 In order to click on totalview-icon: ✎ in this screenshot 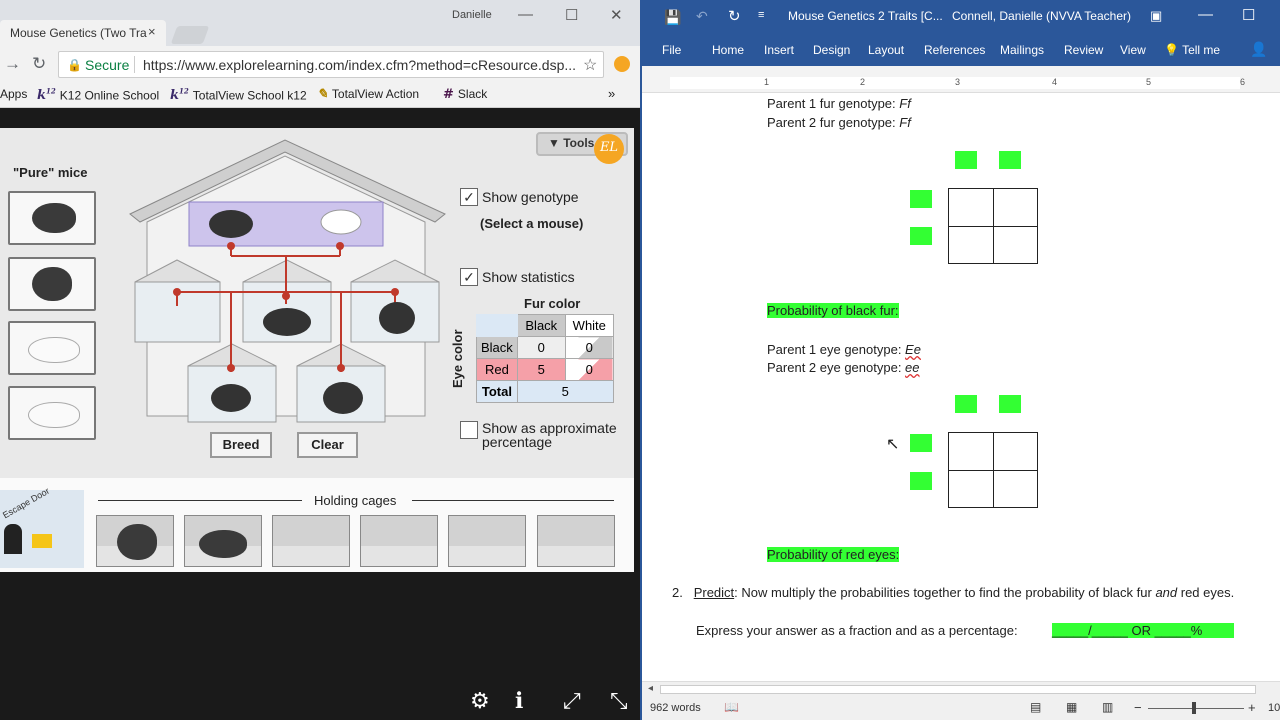, I will do `click(322, 94)`.